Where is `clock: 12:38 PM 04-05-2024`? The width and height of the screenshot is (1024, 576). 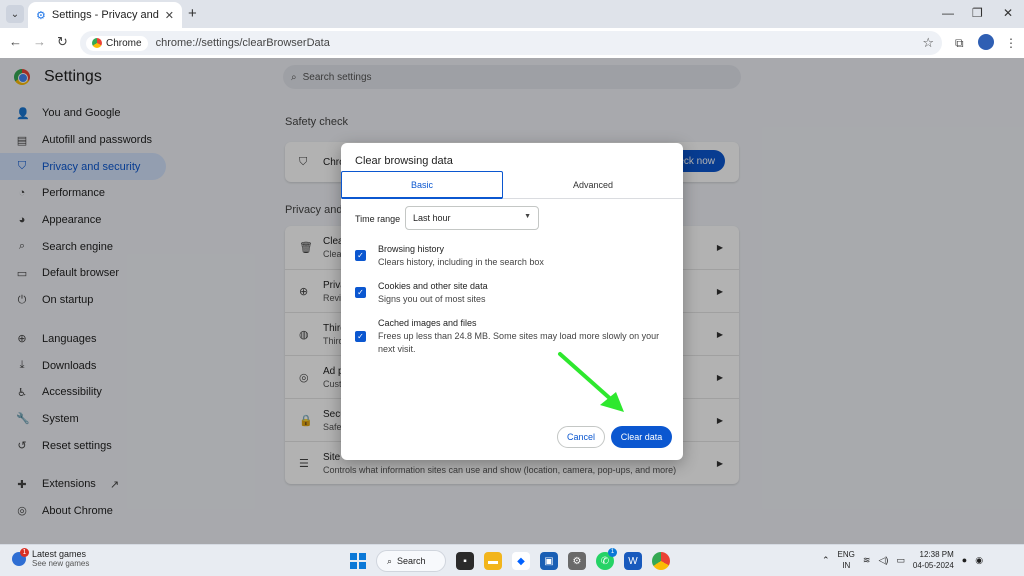
clock: 12:38 PM 04-05-2024 is located at coordinates (933, 560).